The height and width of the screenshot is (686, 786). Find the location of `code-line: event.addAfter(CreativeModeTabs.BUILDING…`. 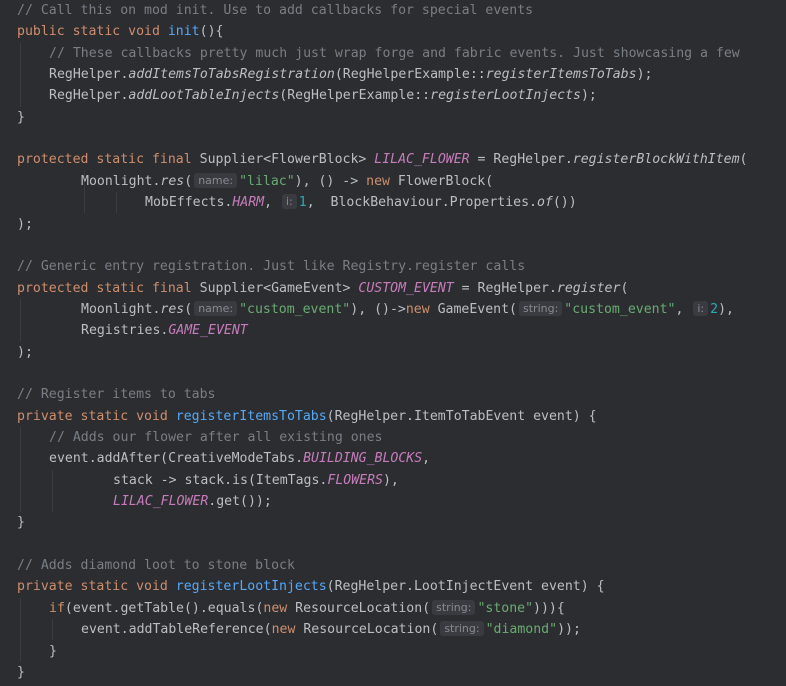

code-line: event.addAfter(CreativeModeTabs.BUILDING… is located at coordinates (239, 458).